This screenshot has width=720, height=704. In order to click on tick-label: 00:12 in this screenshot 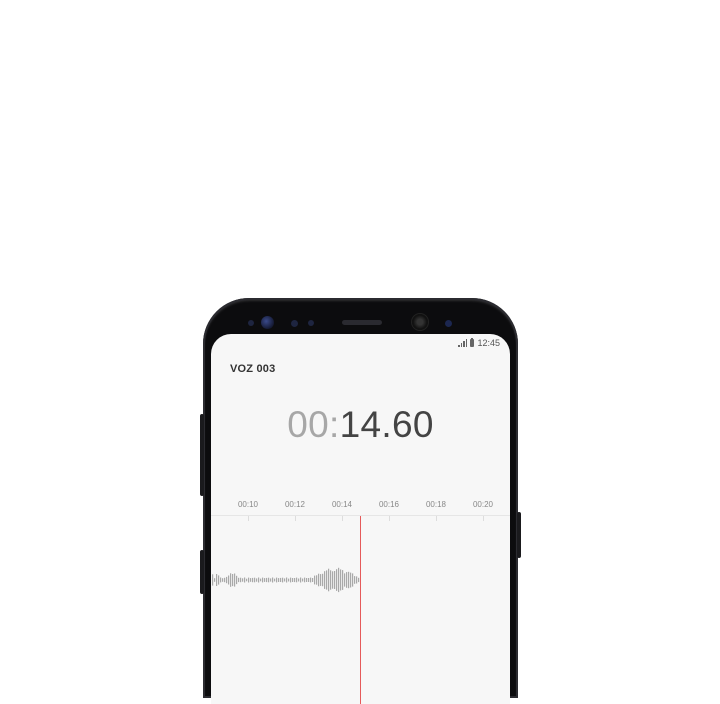, I will do `click(295, 504)`.